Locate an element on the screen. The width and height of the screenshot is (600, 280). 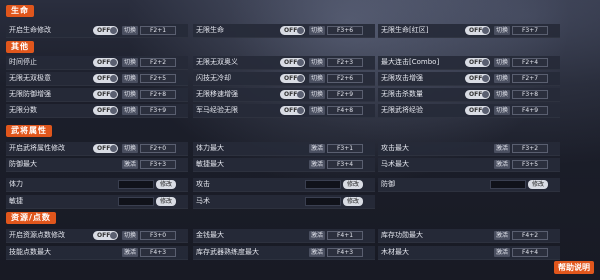
option-label: 无限生命 is located at coordinates (210, 30).